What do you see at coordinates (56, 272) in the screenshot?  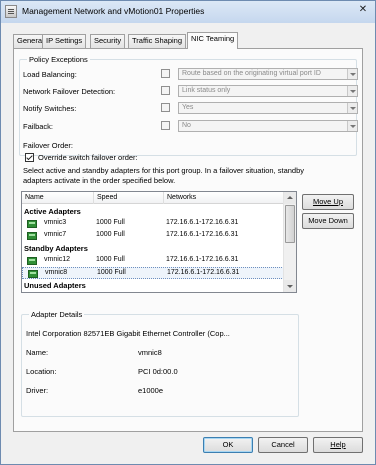 I see `adapter-name: vmnic8` at bounding box center [56, 272].